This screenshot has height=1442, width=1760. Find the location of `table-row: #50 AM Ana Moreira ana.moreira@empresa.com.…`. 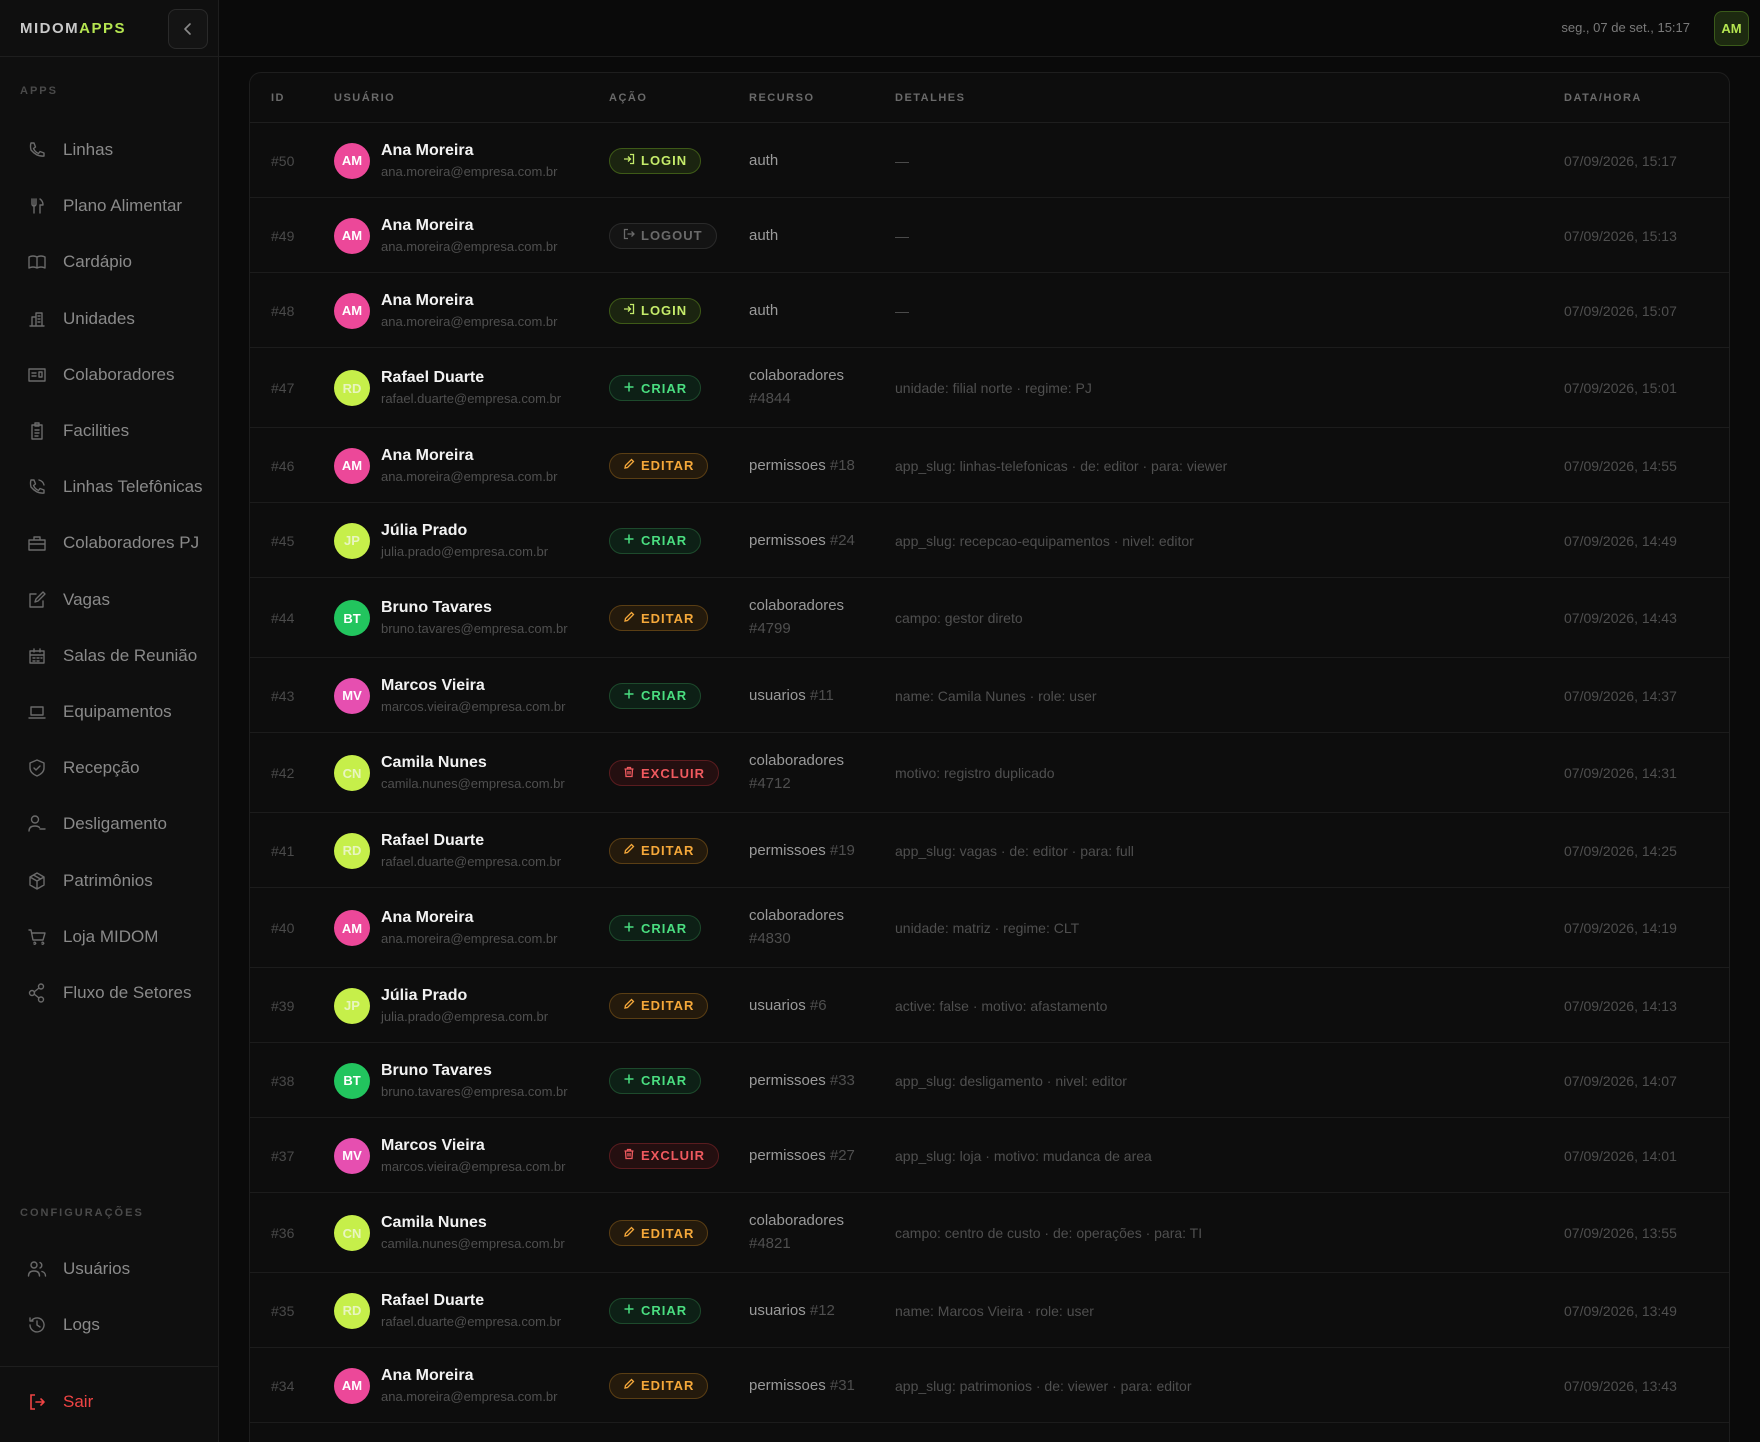

table-row: #50 AM Ana Moreira ana.moreira@empresa.com.… is located at coordinates (989, 160).